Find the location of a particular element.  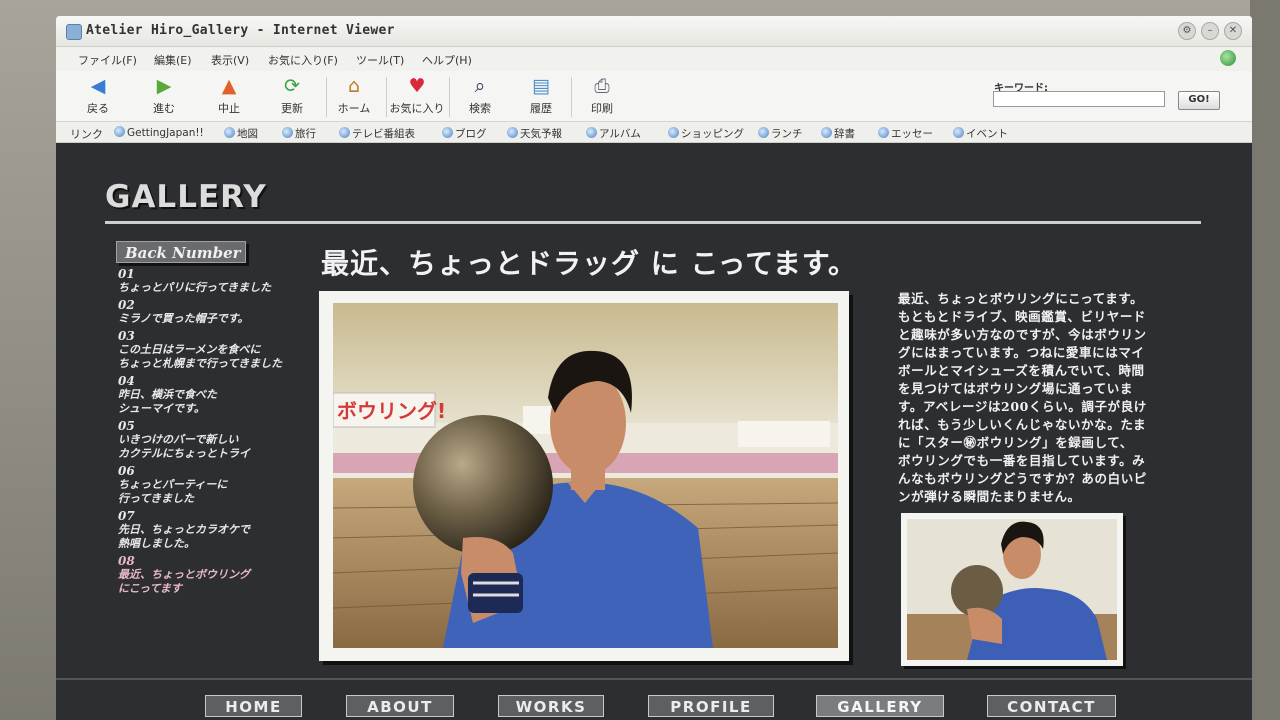

favorites-button: ♥ お気に入り is located at coordinates (417, 97).